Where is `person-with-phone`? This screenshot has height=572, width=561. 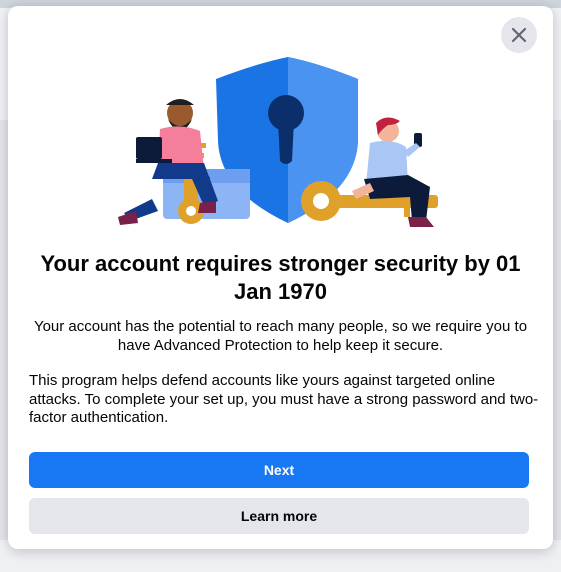
person-with-phone is located at coordinates (393, 172).